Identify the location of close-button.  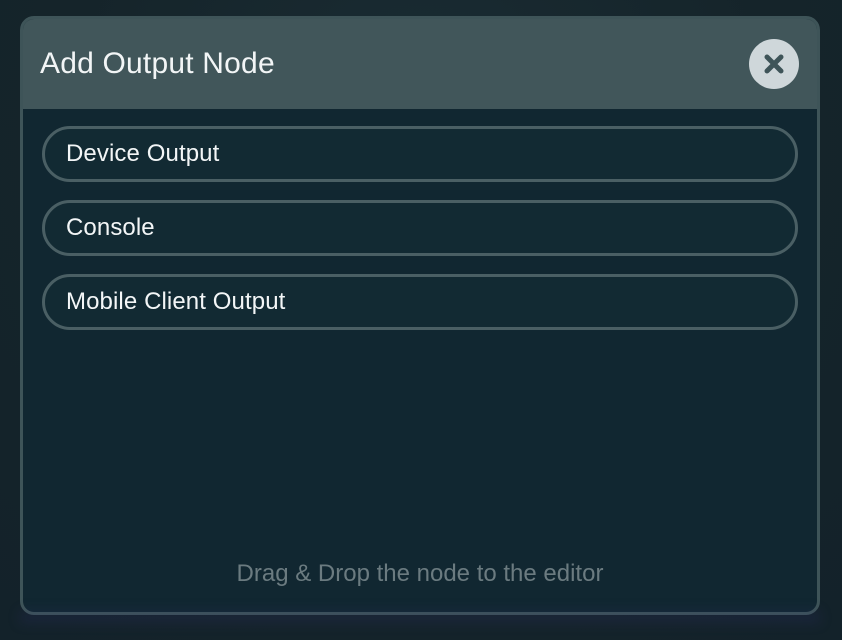
(774, 64).